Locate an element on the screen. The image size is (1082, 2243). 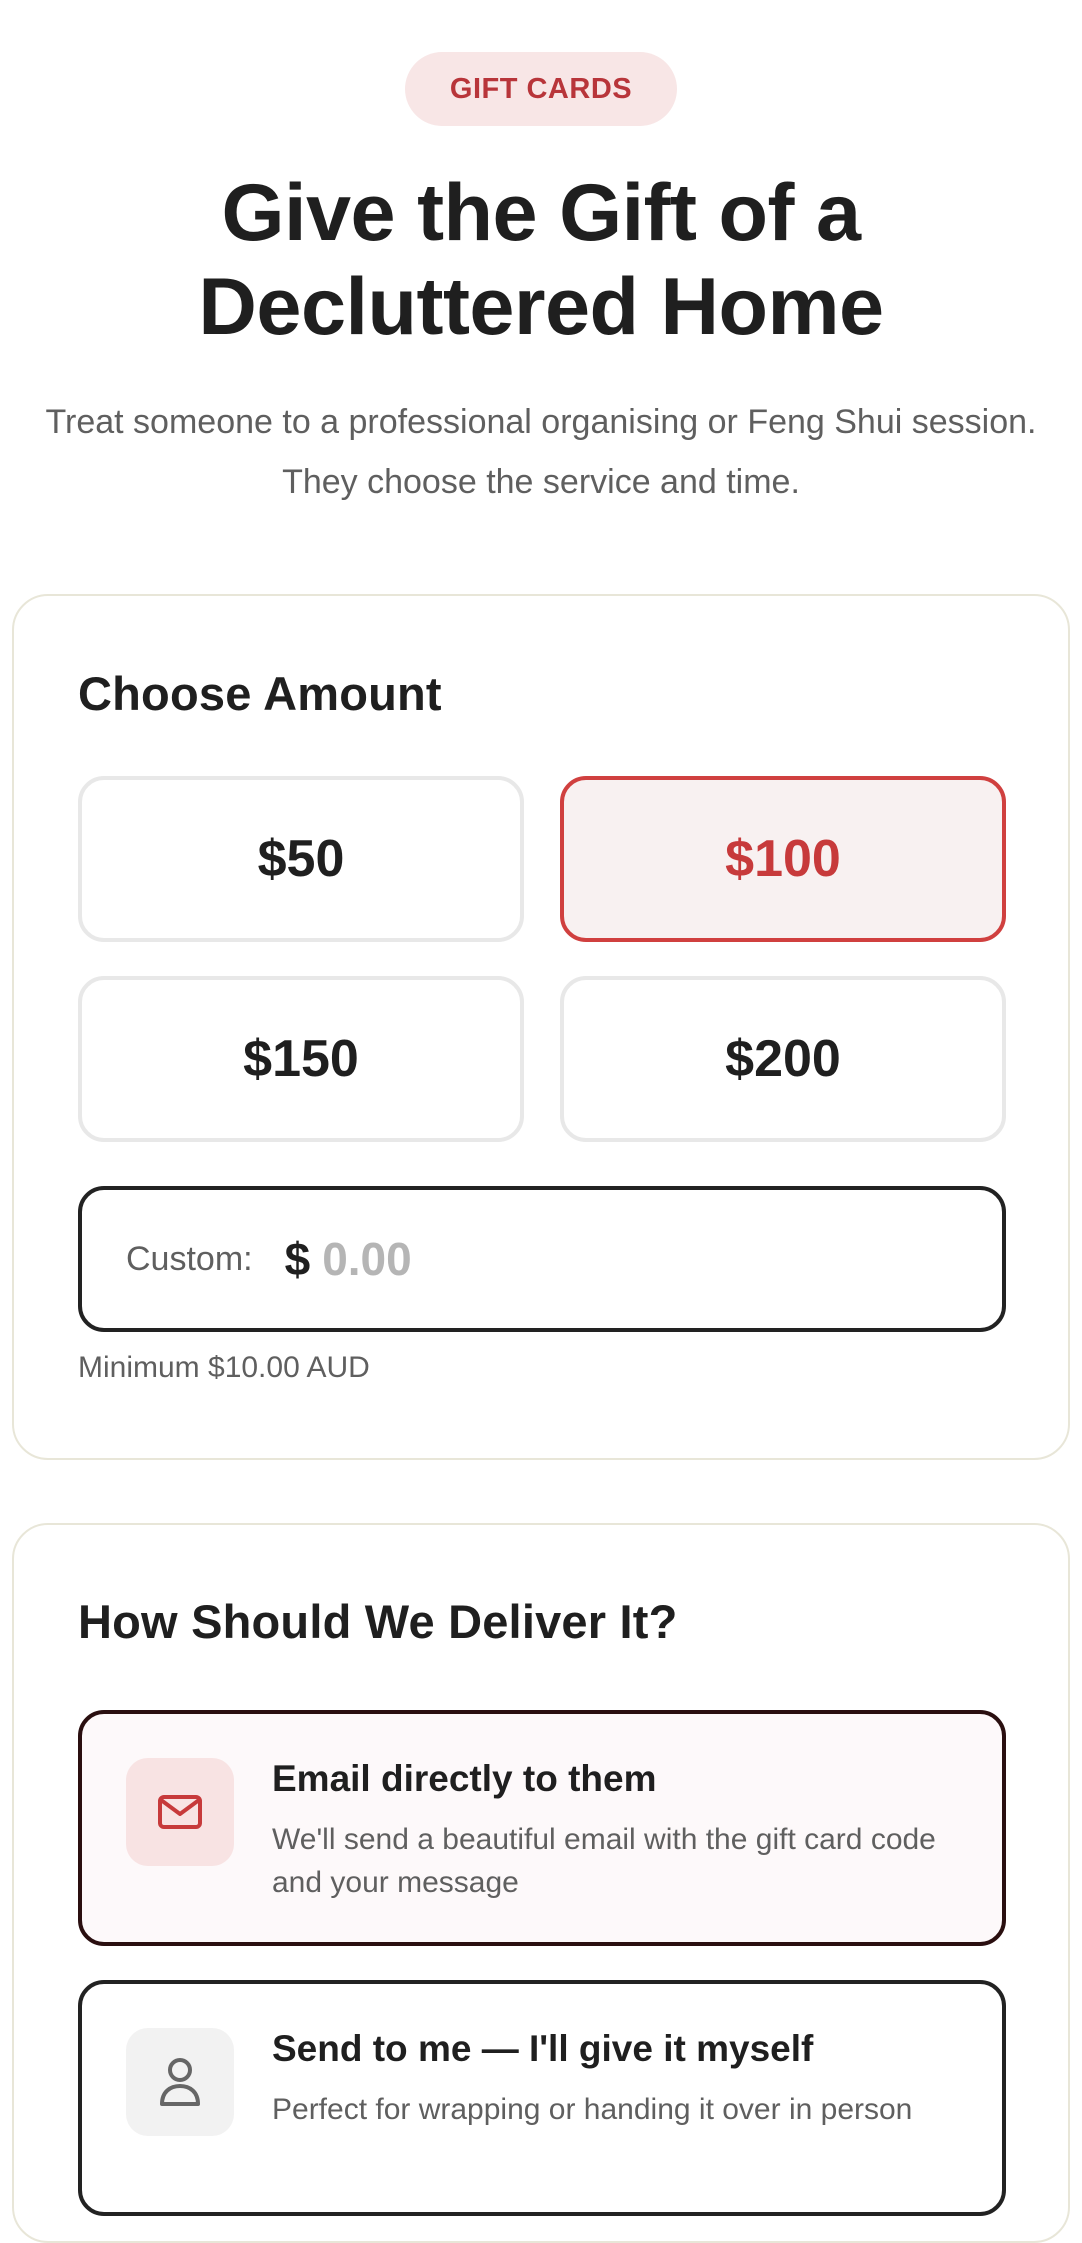
custom-amount-input is located at coordinates (622, 1259).